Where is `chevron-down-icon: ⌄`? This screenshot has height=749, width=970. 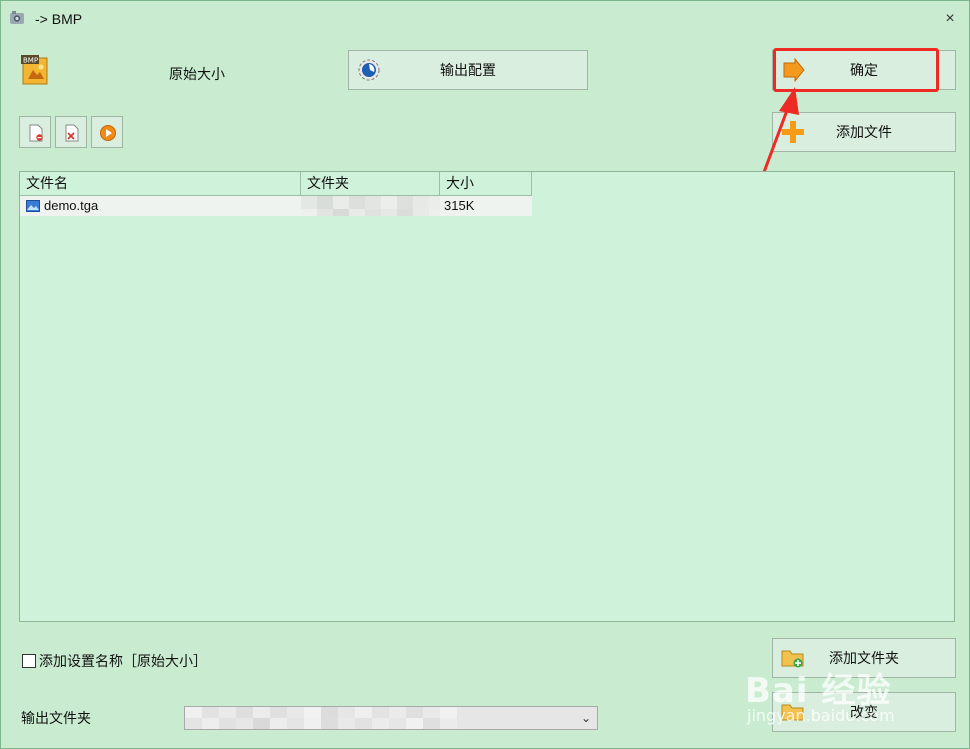 chevron-down-icon: ⌄ is located at coordinates (585, 718).